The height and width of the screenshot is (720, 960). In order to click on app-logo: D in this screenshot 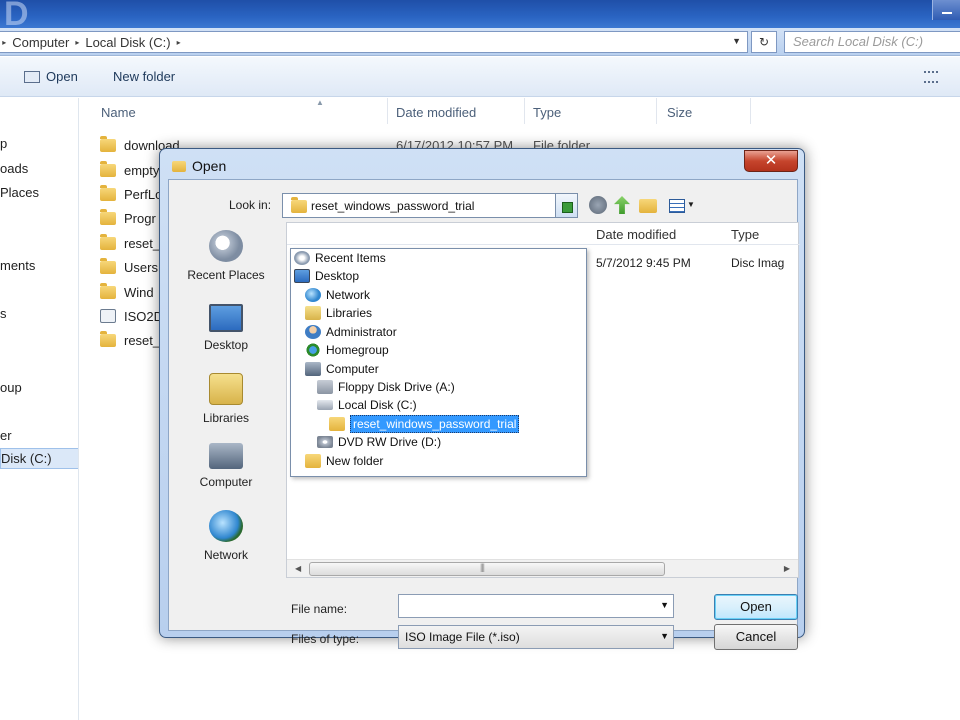, I will do `click(16, 16)`.